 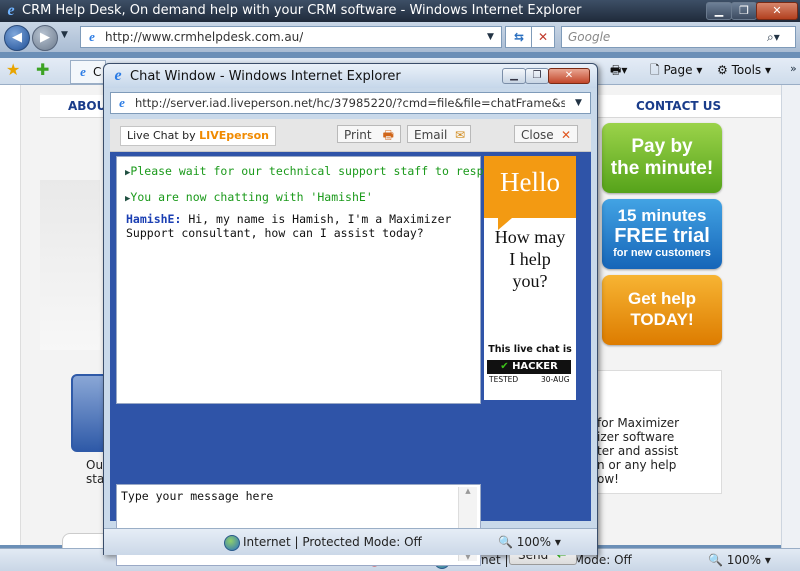 I want to click on ad-question-line2: I help, so click(x=530, y=259).